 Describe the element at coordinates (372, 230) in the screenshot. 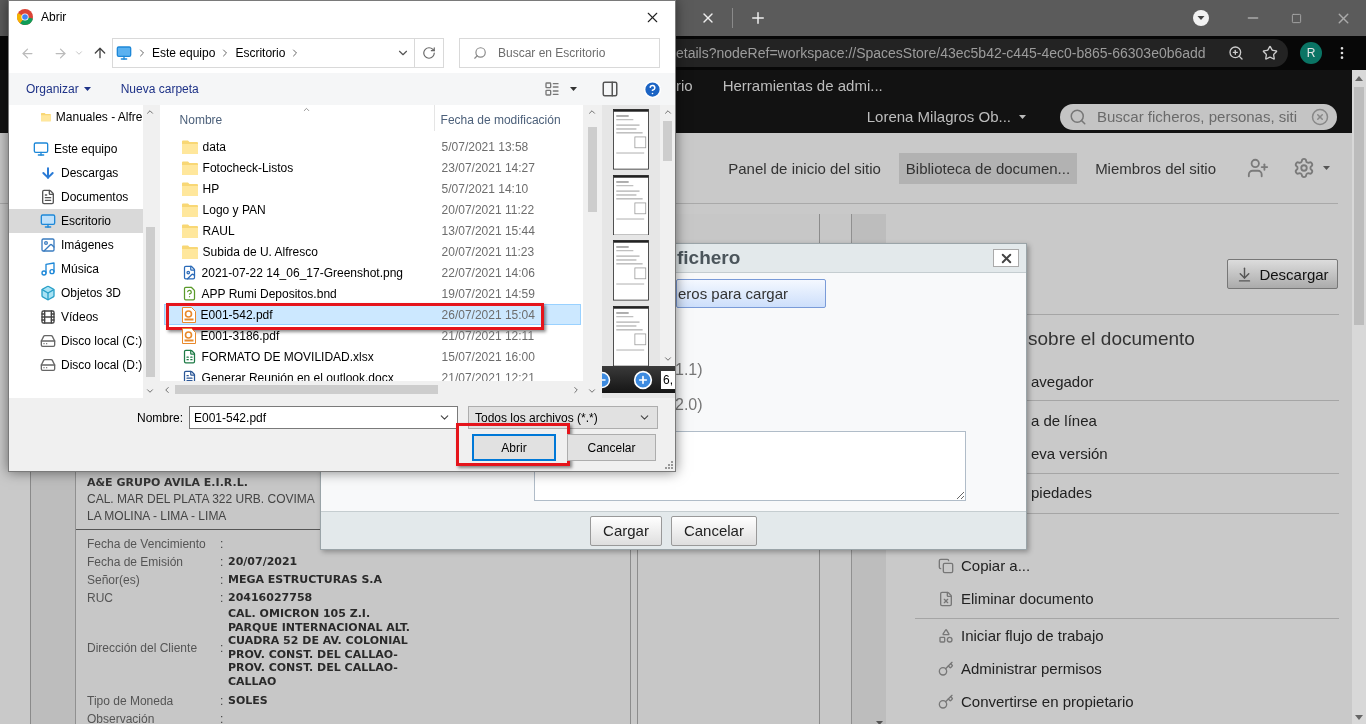

I see `file-row: RAUL 13/07/2021 15:44` at that location.